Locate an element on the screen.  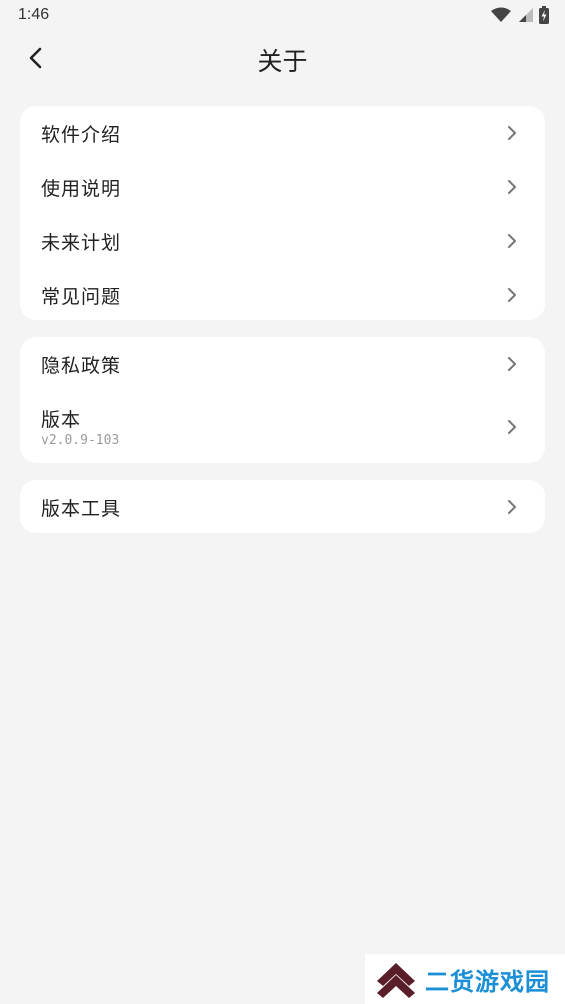
row-label: 软件介绍 is located at coordinates (81, 135).